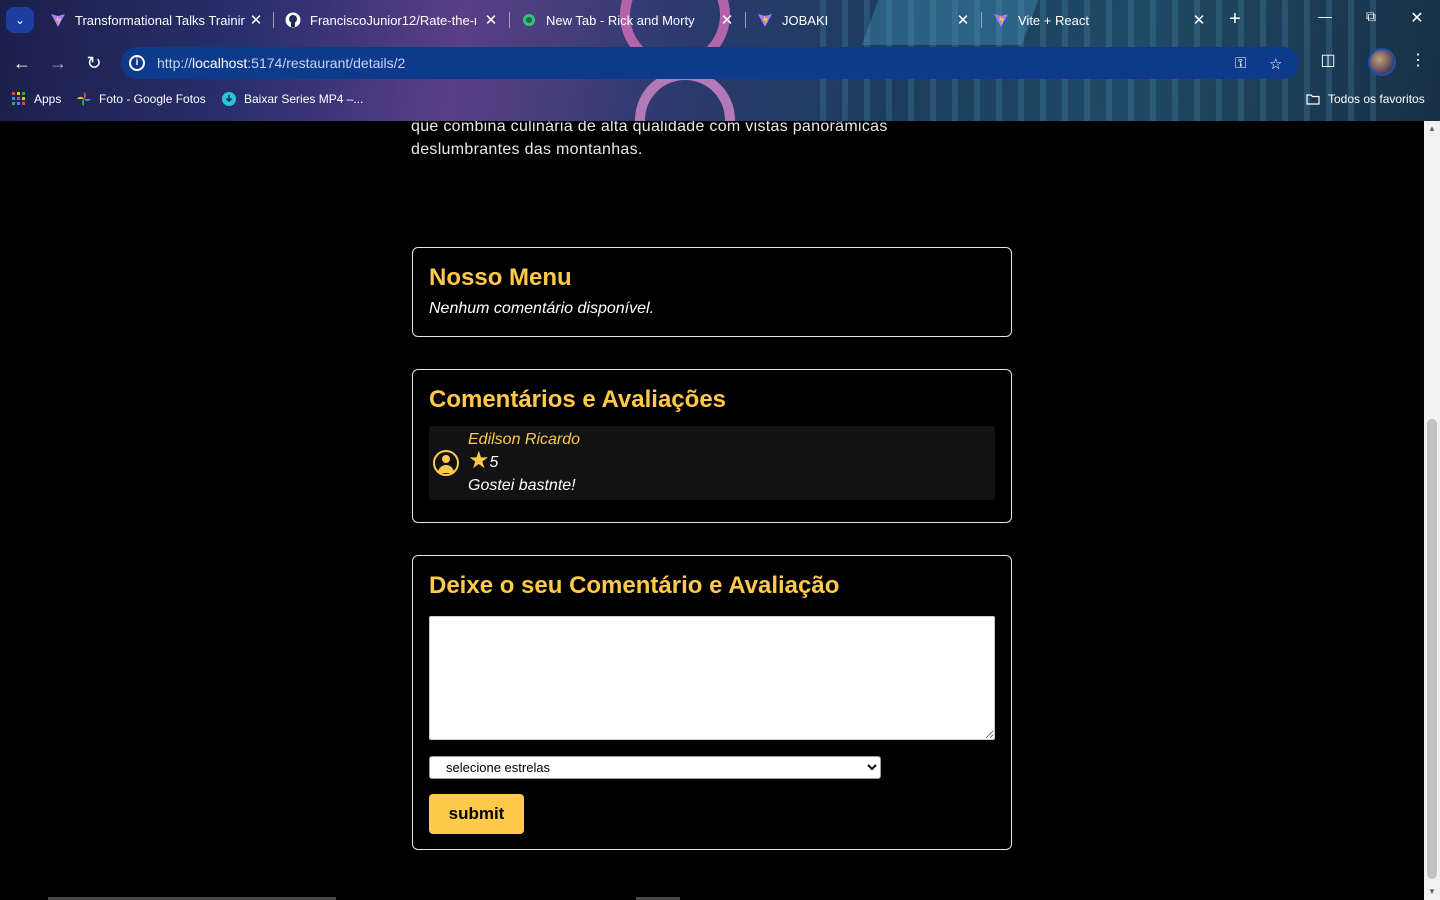  Describe the element at coordinates (1053, 20) in the screenshot. I see `tab-title: Vite + React` at that location.